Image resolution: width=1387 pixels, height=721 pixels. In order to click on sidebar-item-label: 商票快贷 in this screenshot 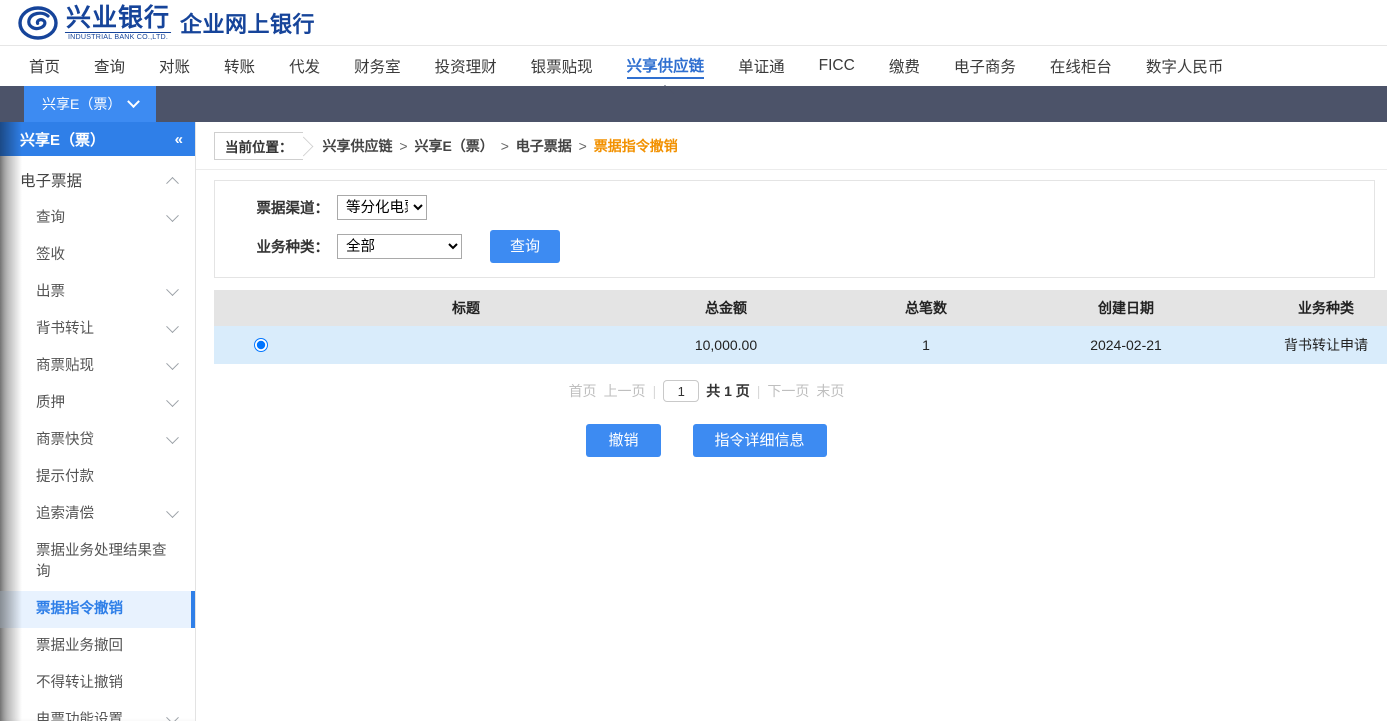, I will do `click(65, 440)`.